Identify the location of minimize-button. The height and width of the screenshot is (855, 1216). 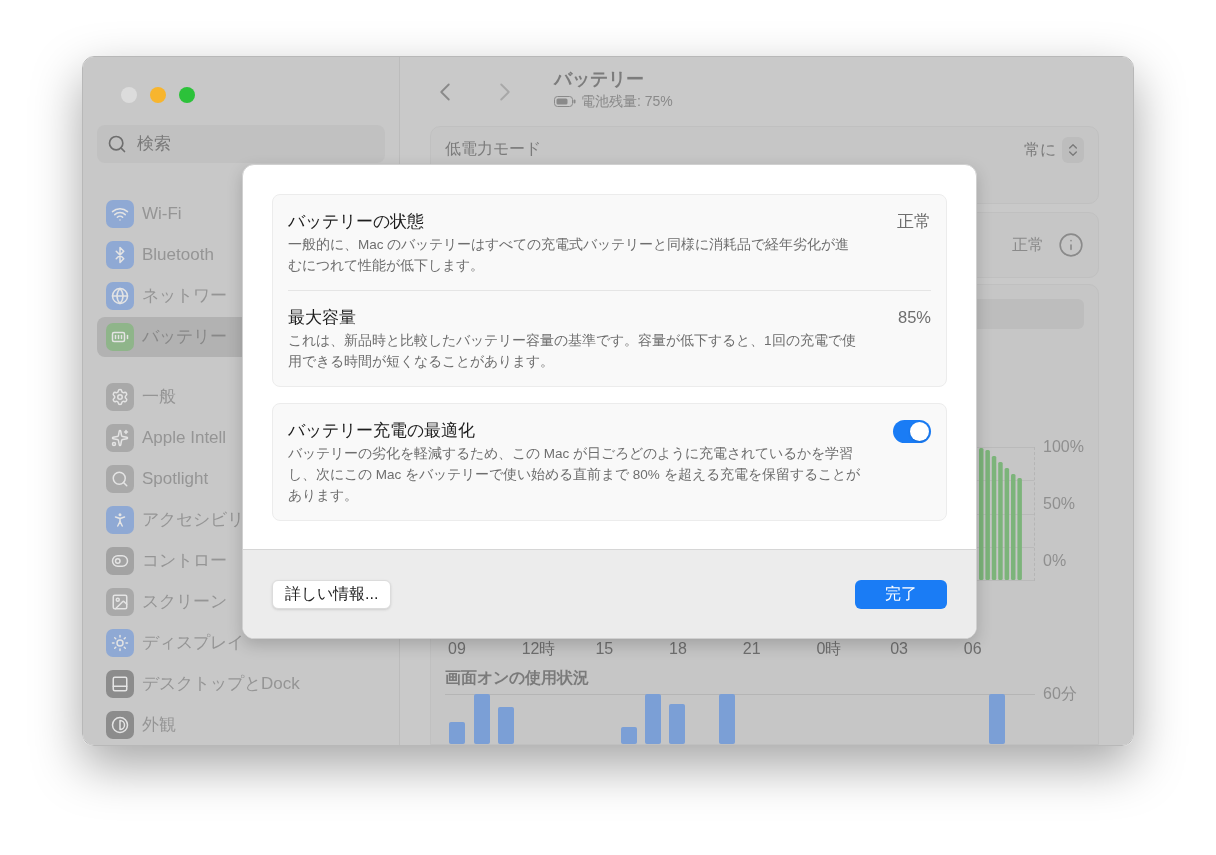
(158, 95).